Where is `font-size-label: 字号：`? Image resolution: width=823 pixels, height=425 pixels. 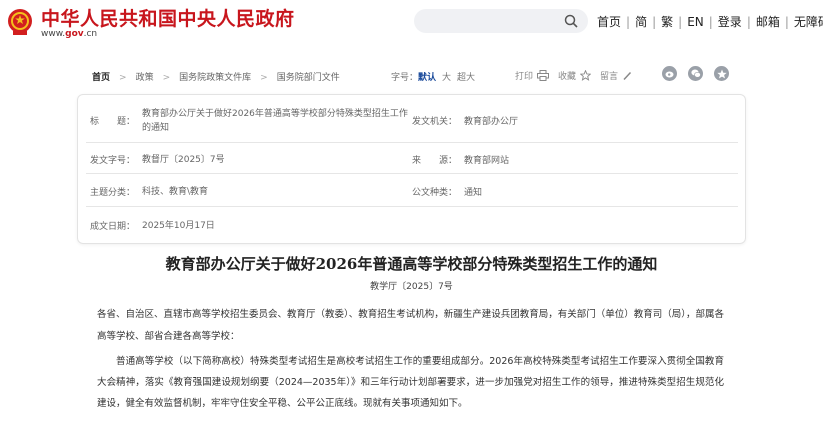
font-size-label: 字号： is located at coordinates (405, 78).